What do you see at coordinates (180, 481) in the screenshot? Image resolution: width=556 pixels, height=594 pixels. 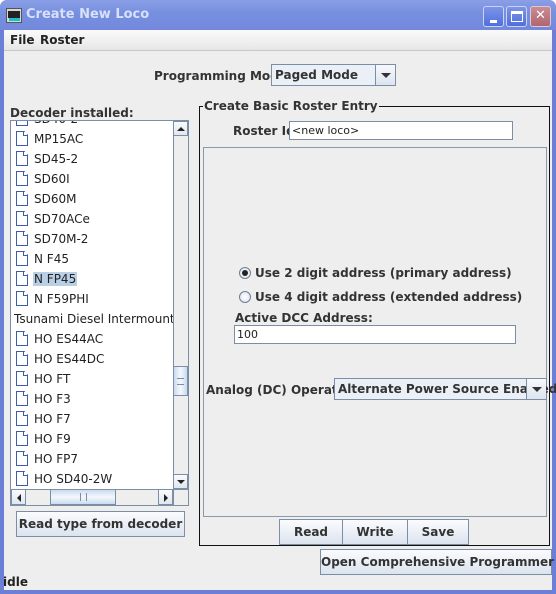 I see `scroll-down-button` at bounding box center [180, 481].